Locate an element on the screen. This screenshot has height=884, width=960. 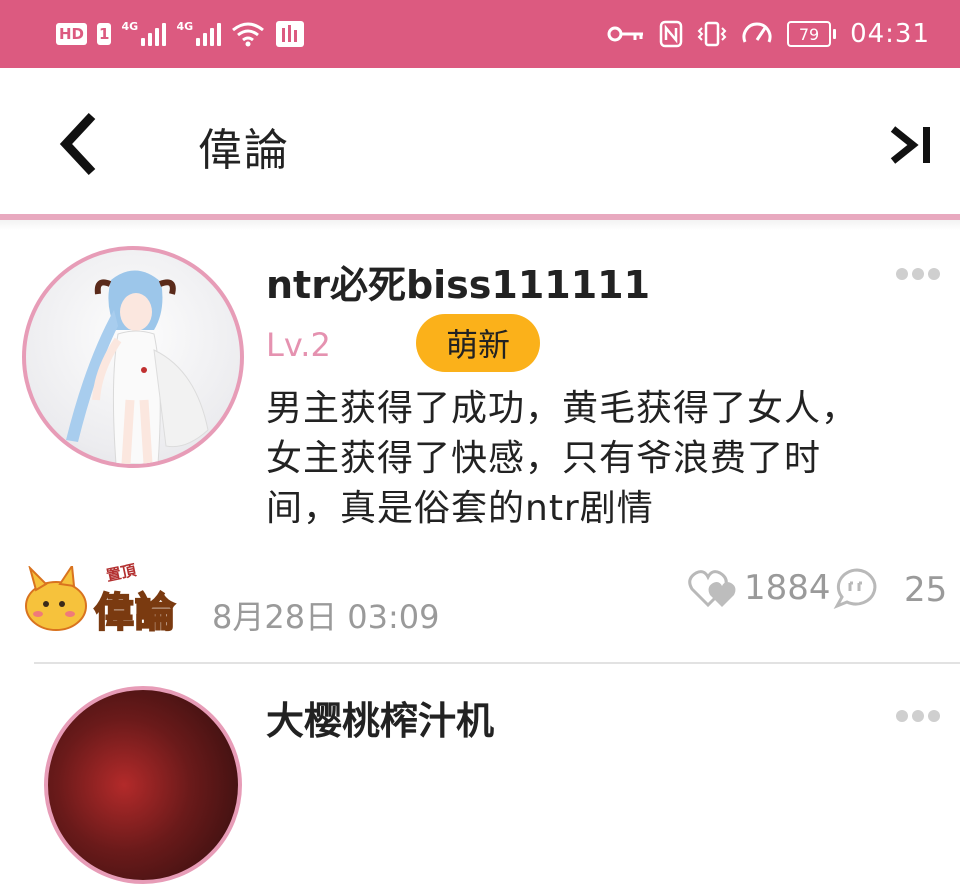
comment-divider is located at coordinates (497, 663).